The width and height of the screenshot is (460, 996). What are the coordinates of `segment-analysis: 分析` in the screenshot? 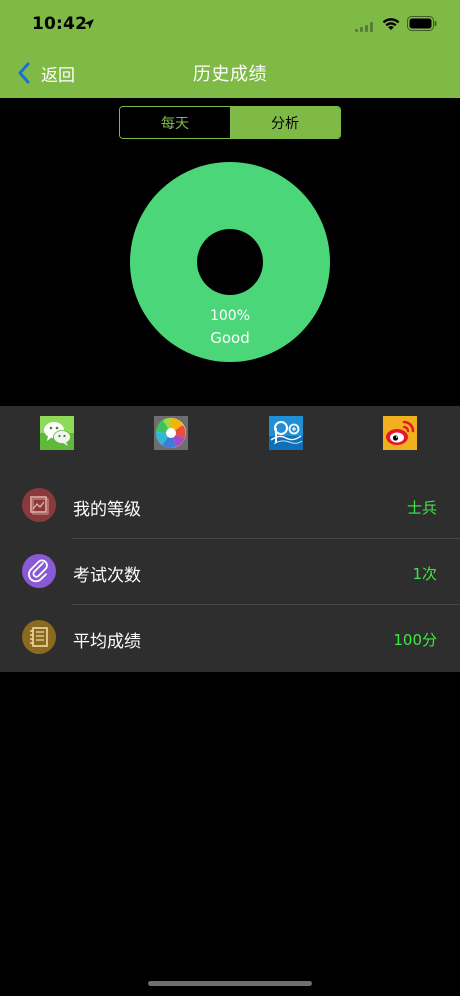 It's located at (285, 122).